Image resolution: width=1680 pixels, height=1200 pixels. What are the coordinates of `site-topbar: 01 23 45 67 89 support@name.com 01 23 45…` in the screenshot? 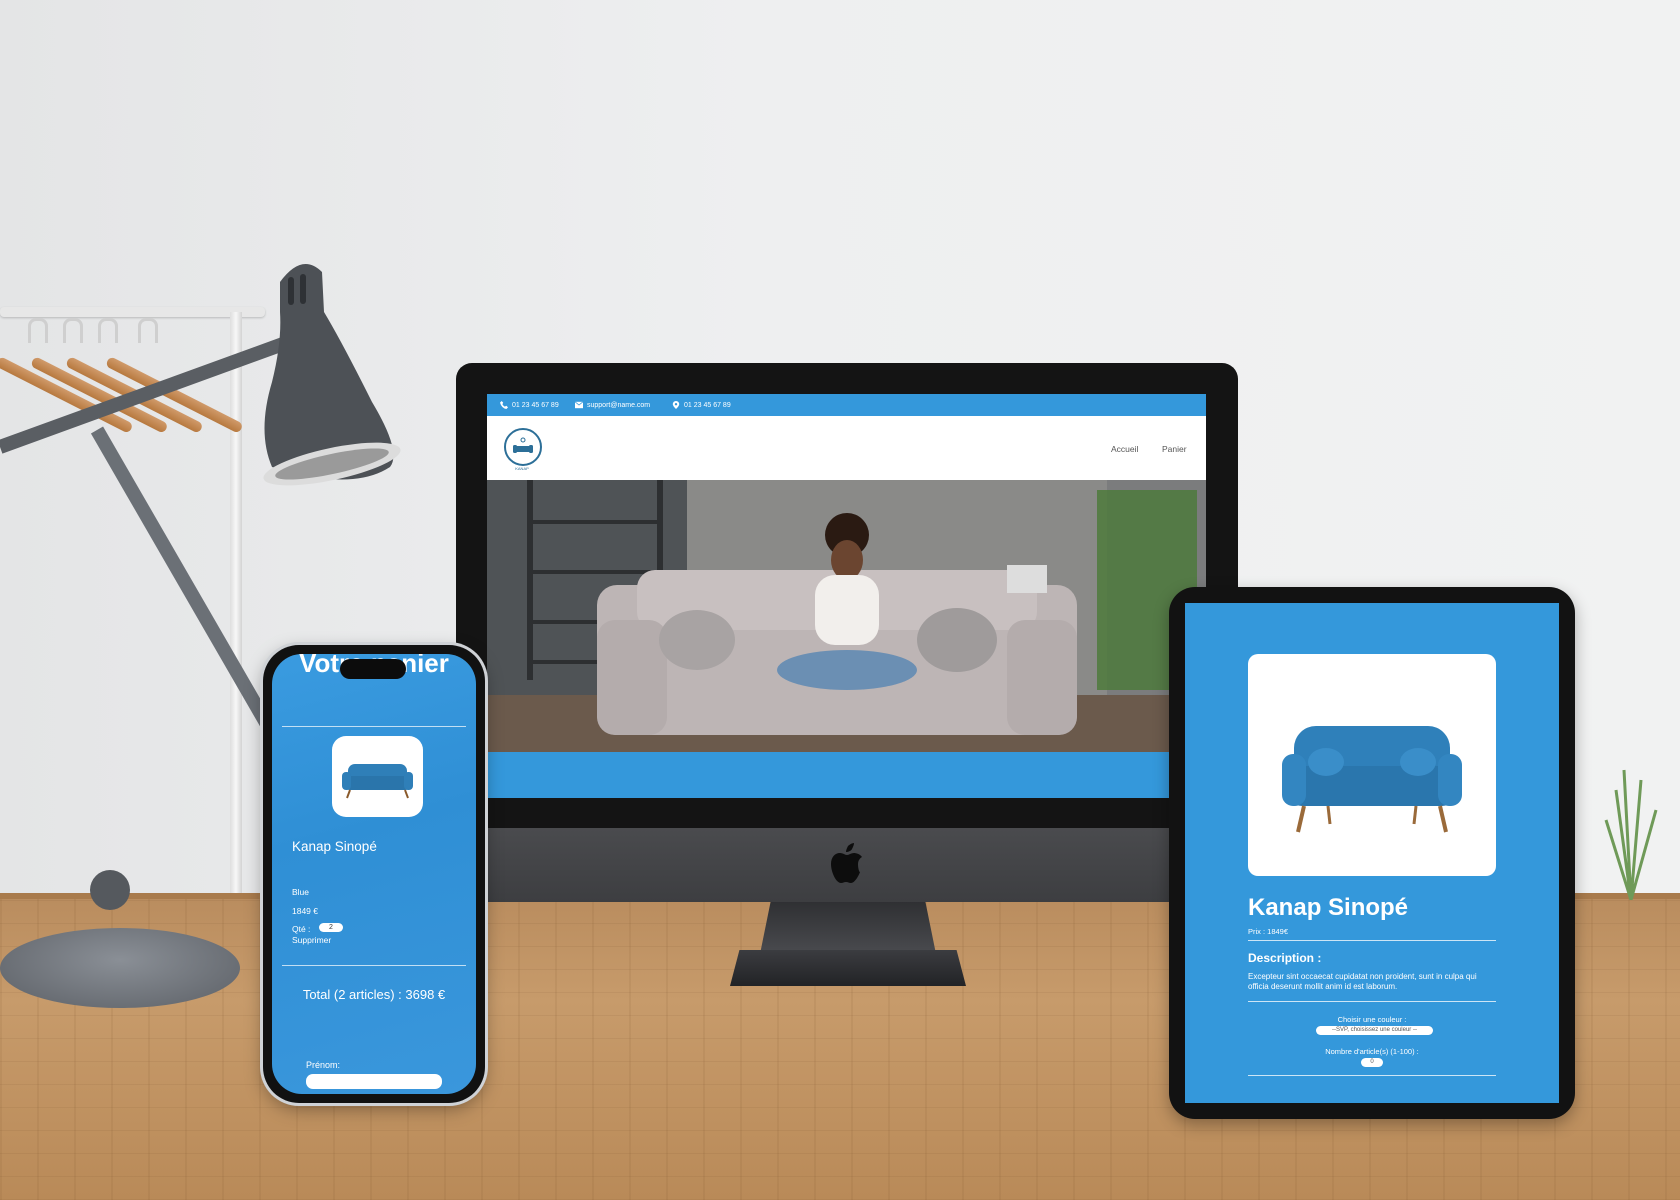 It's located at (846, 405).